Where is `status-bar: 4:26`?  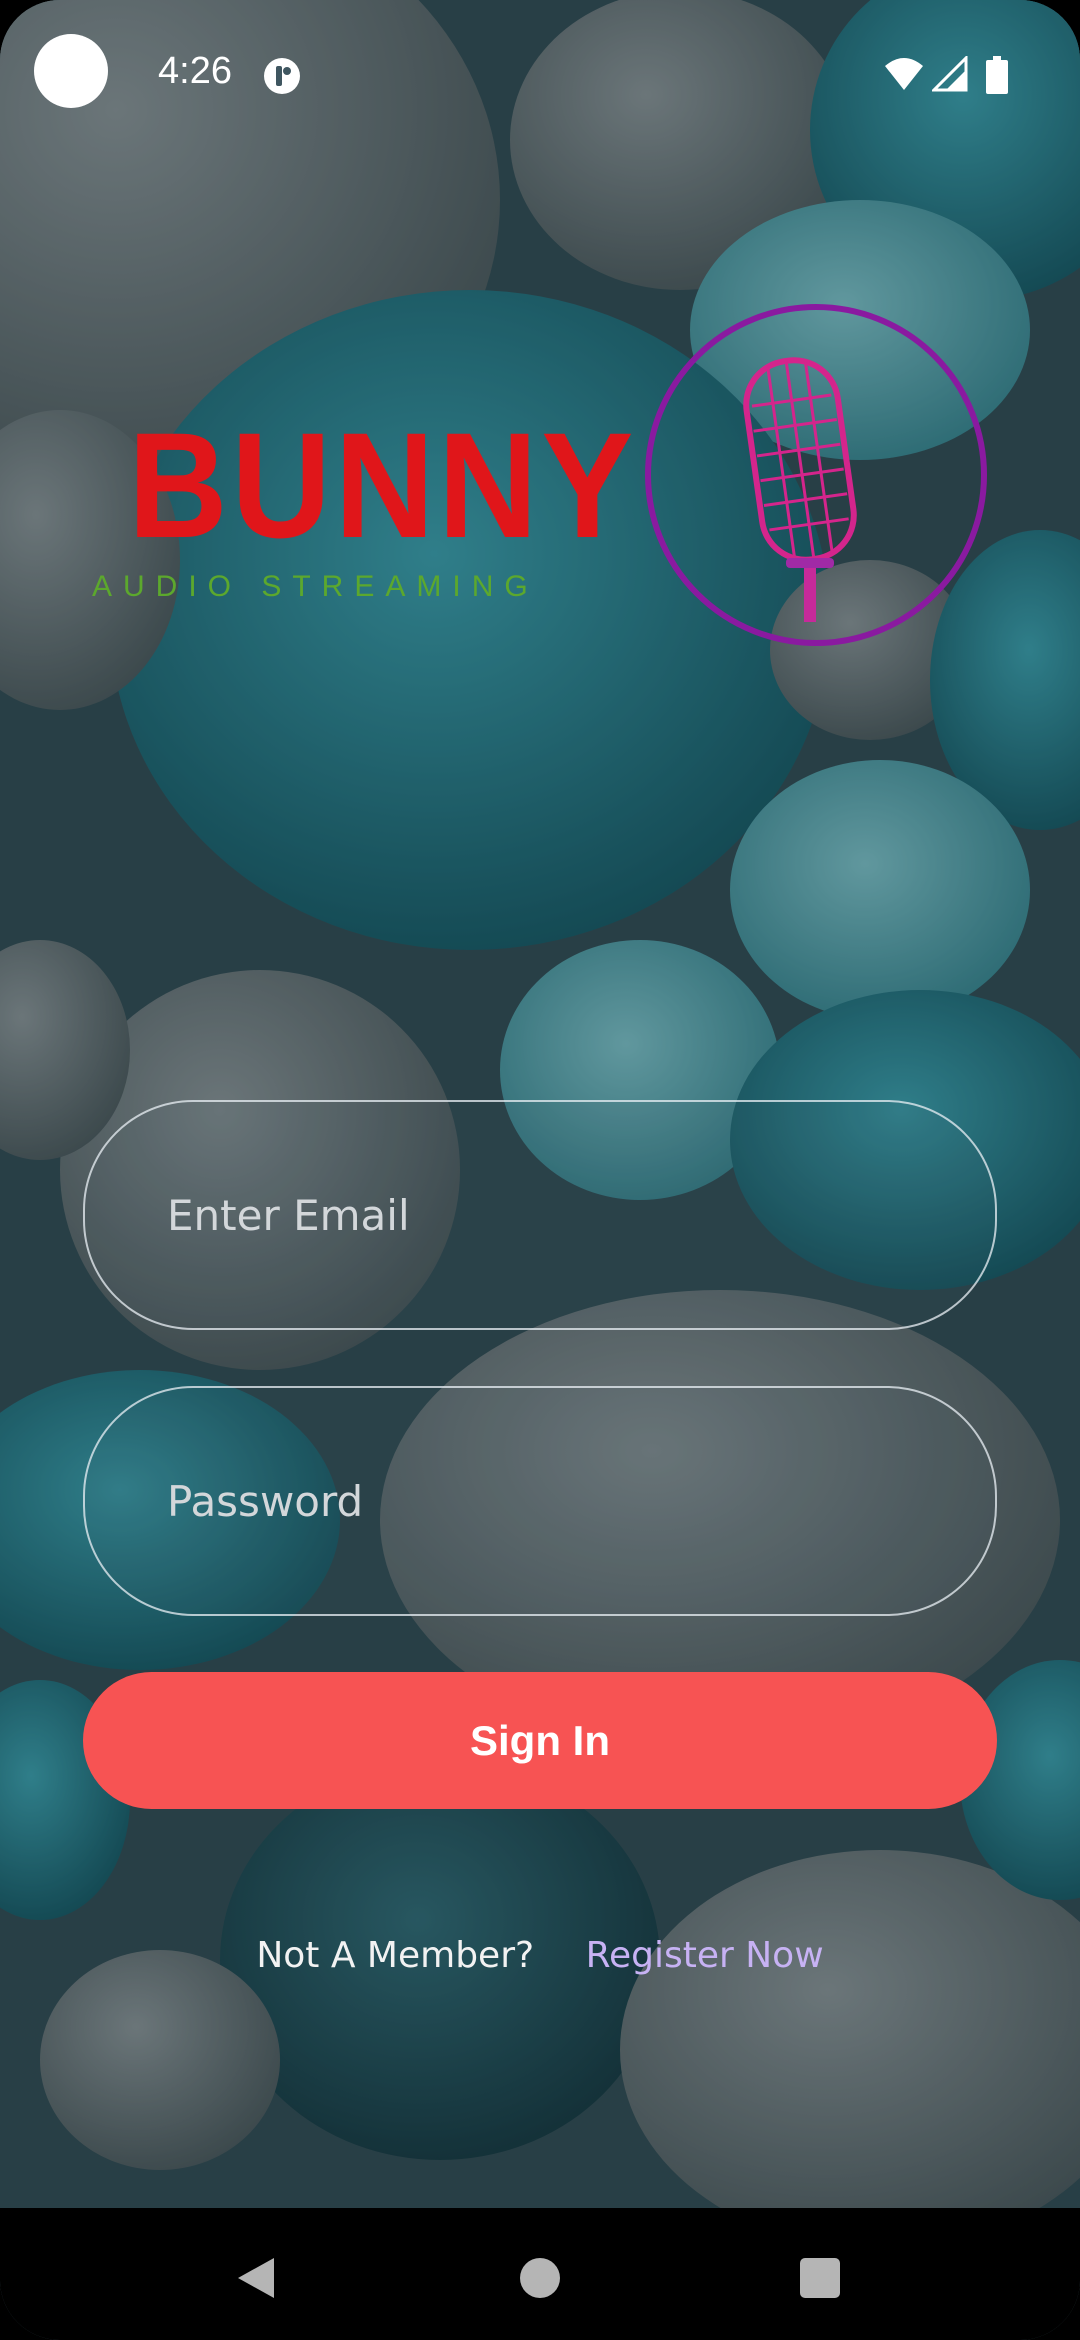
status-bar: 4:26 is located at coordinates (540, 75).